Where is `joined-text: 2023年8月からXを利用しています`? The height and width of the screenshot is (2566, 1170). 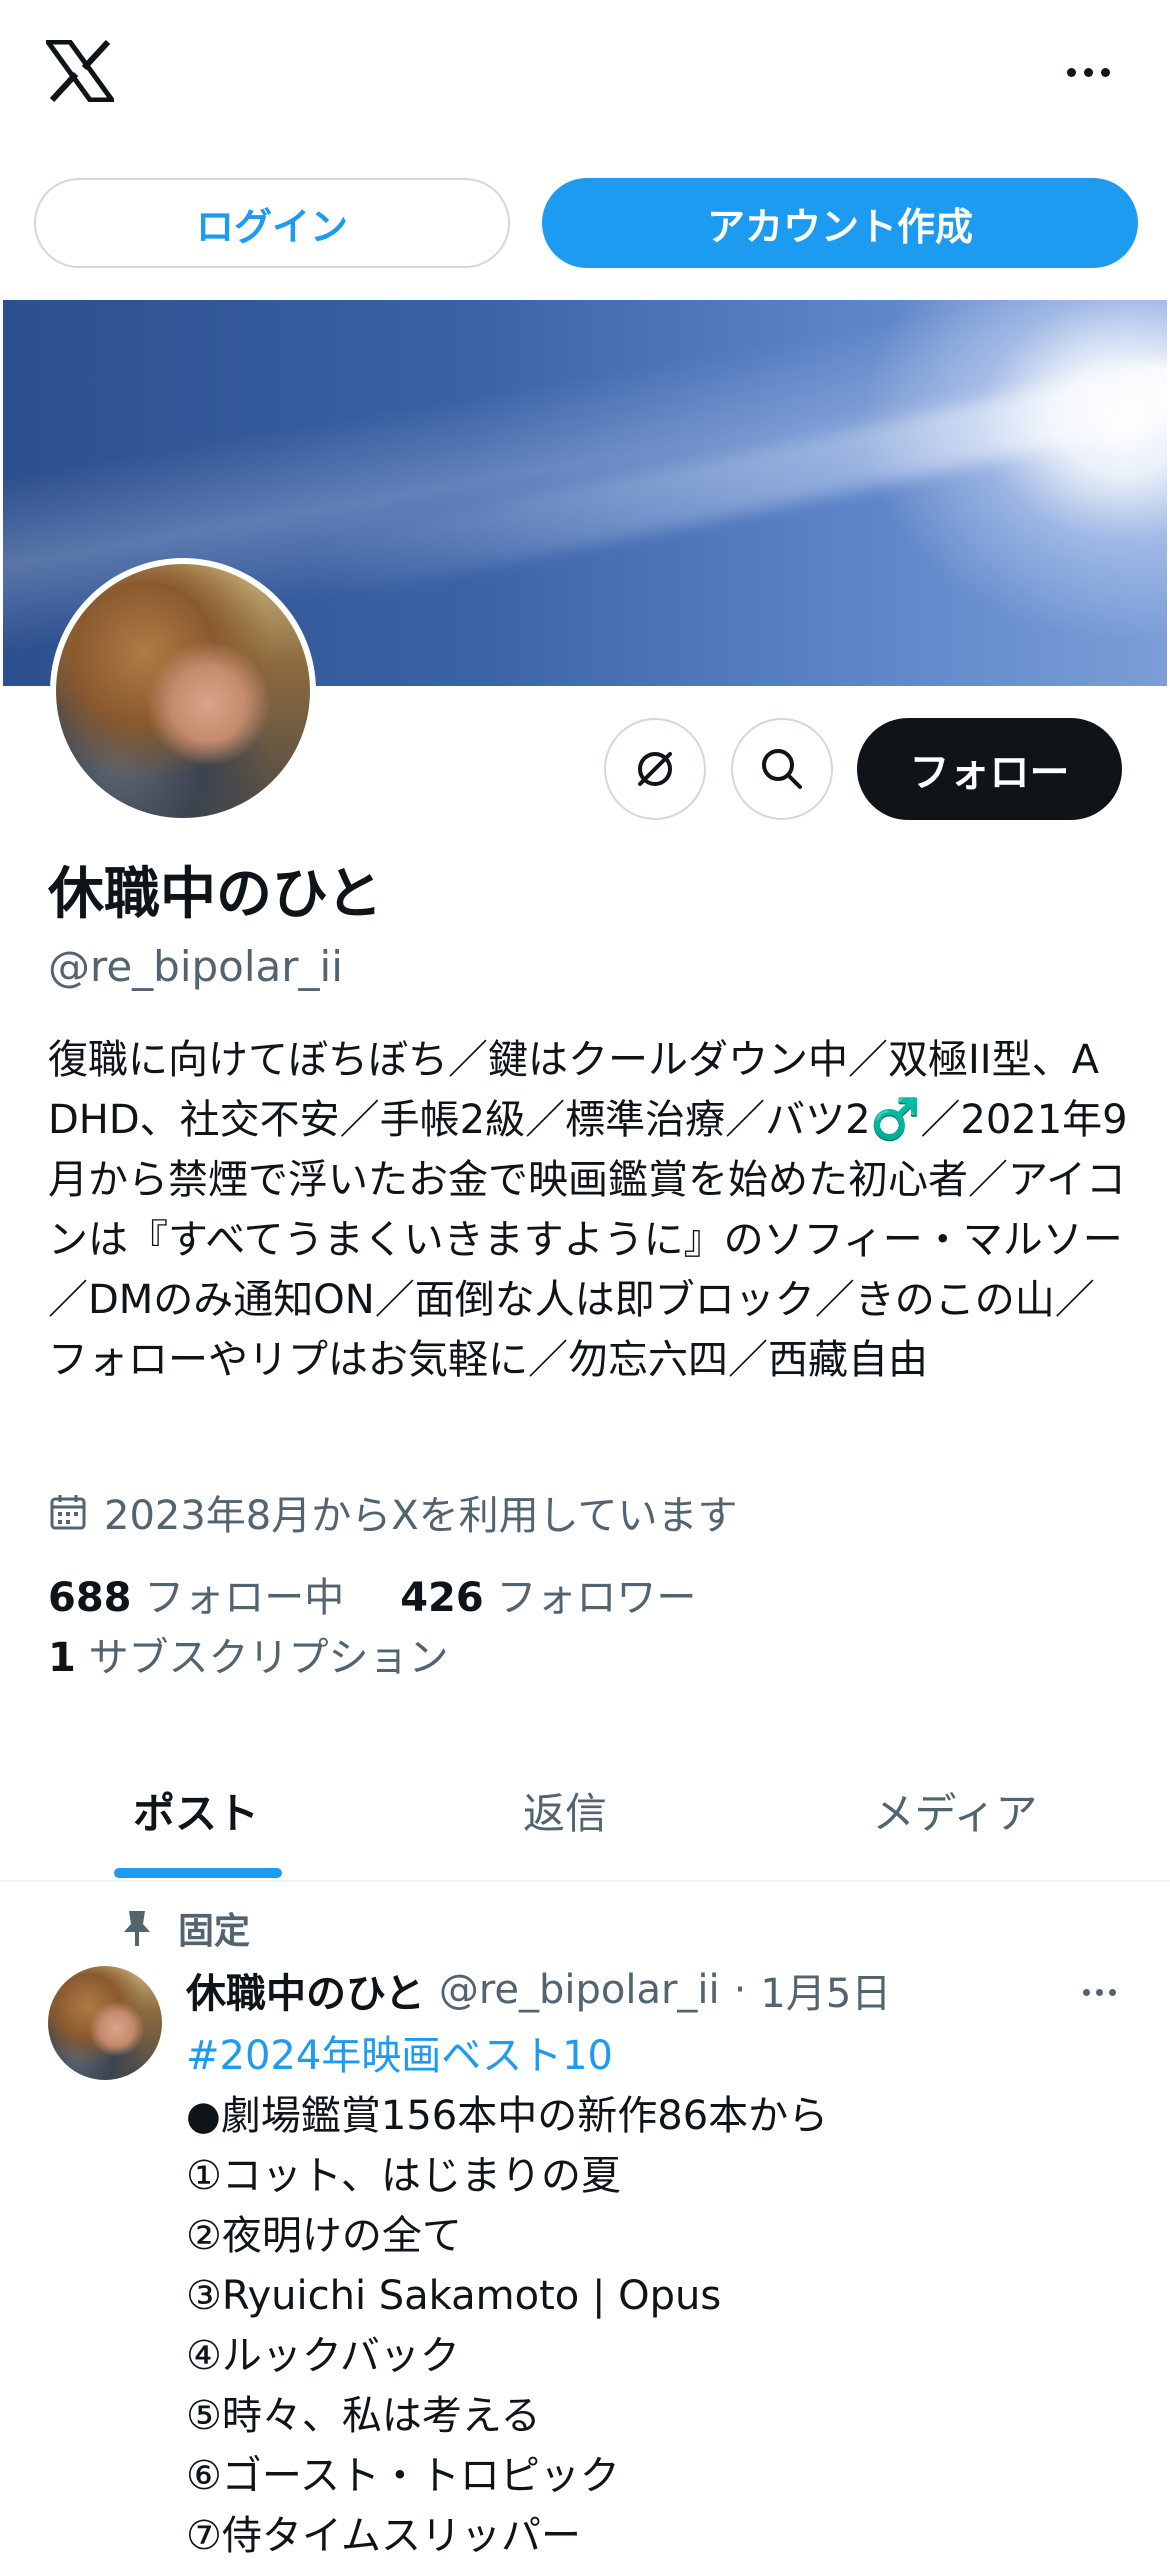 joined-text: 2023年8月からXを利用しています is located at coordinates (421, 1516).